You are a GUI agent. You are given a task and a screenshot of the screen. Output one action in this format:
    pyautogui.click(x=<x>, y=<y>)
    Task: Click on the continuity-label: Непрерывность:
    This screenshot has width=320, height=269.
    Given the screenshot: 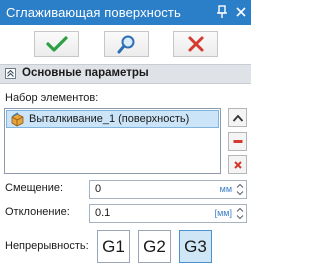 What is the action you would take?
    pyautogui.click(x=47, y=246)
    